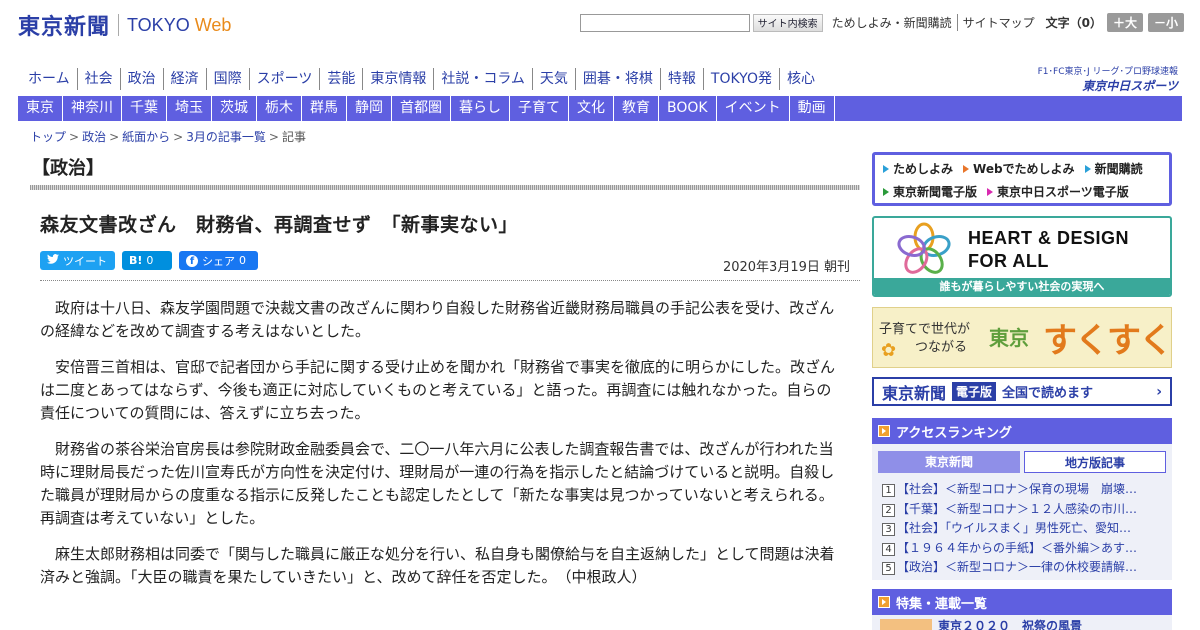 The width and height of the screenshot is (1200, 630). Describe the element at coordinates (553, 79) in the screenshot. I see `nav-weather: 天気` at that location.